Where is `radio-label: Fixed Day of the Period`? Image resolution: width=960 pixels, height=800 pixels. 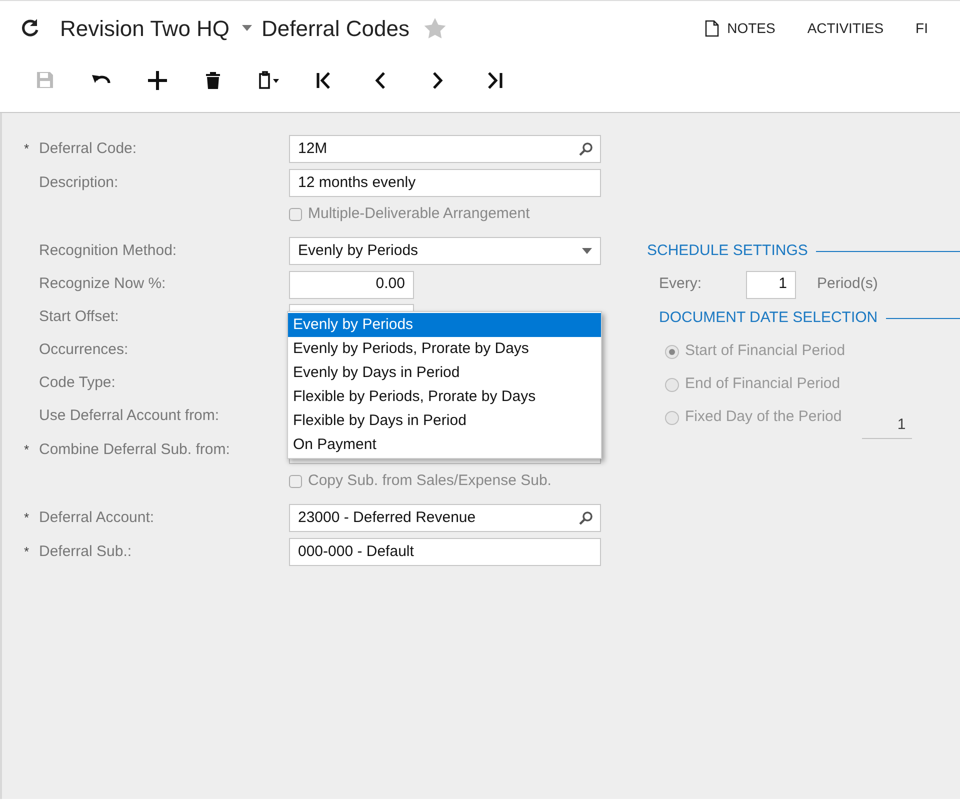
radio-label: Fixed Day of the Period is located at coordinates (763, 417).